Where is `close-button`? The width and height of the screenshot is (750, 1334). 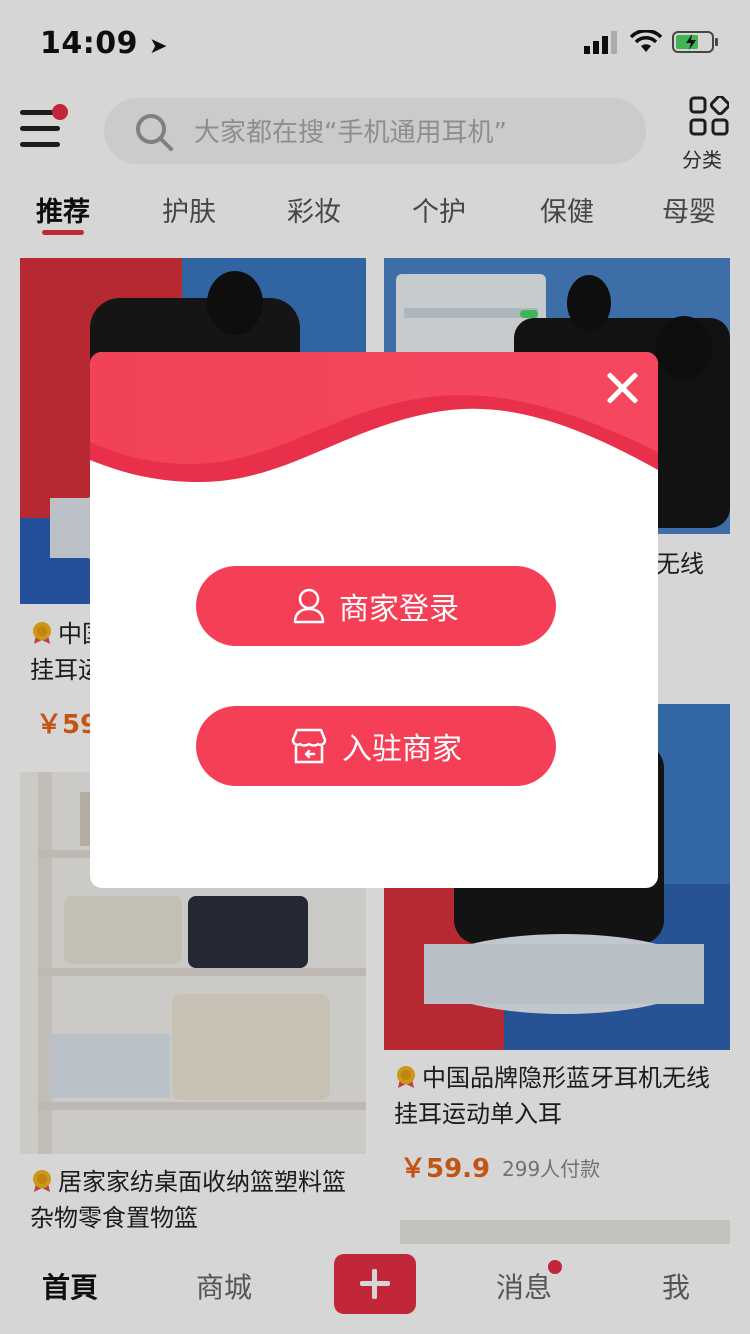 close-button is located at coordinates (622, 388).